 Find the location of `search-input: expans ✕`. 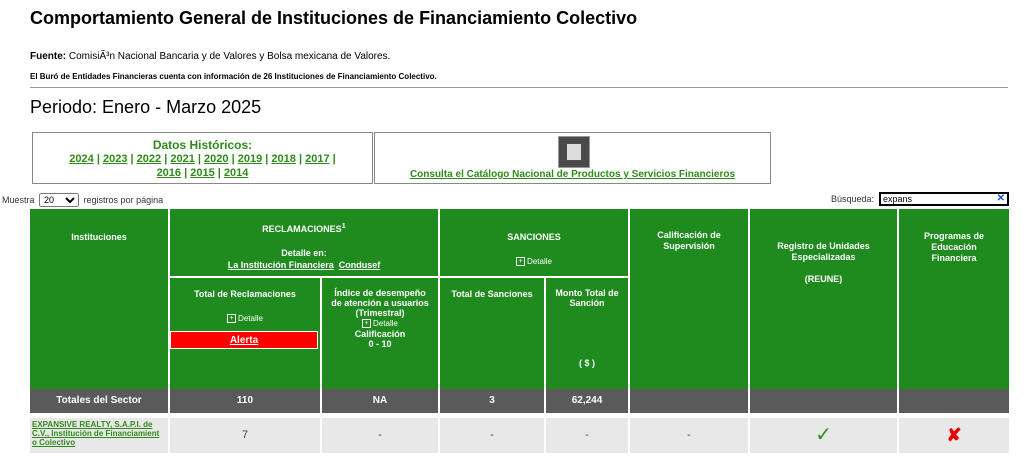

search-input: expans ✕ is located at coordinates (944, 199).